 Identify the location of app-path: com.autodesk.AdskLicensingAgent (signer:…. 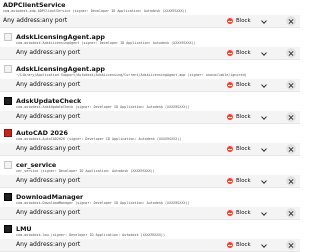
(106, 43).